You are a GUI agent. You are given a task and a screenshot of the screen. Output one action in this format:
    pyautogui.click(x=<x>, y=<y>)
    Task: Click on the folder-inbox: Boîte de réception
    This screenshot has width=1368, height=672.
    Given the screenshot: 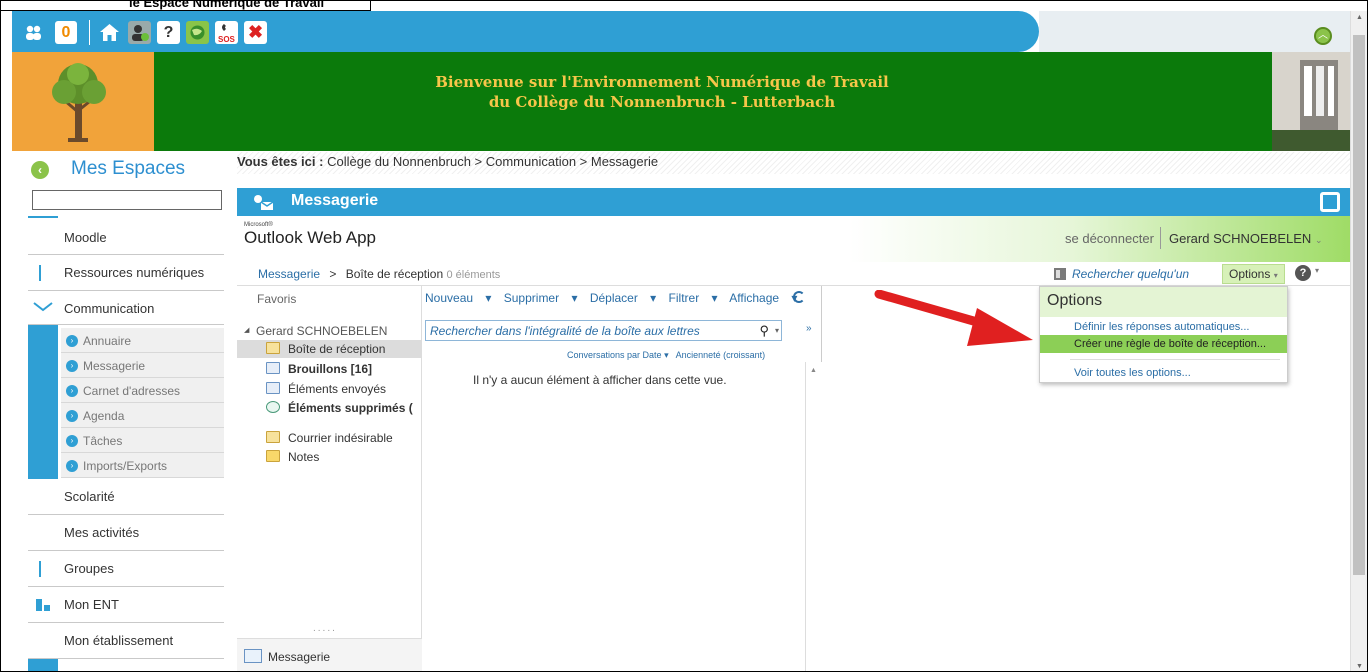 What is the action you would take?
    pyautogui.click(x=329, y=349)
    